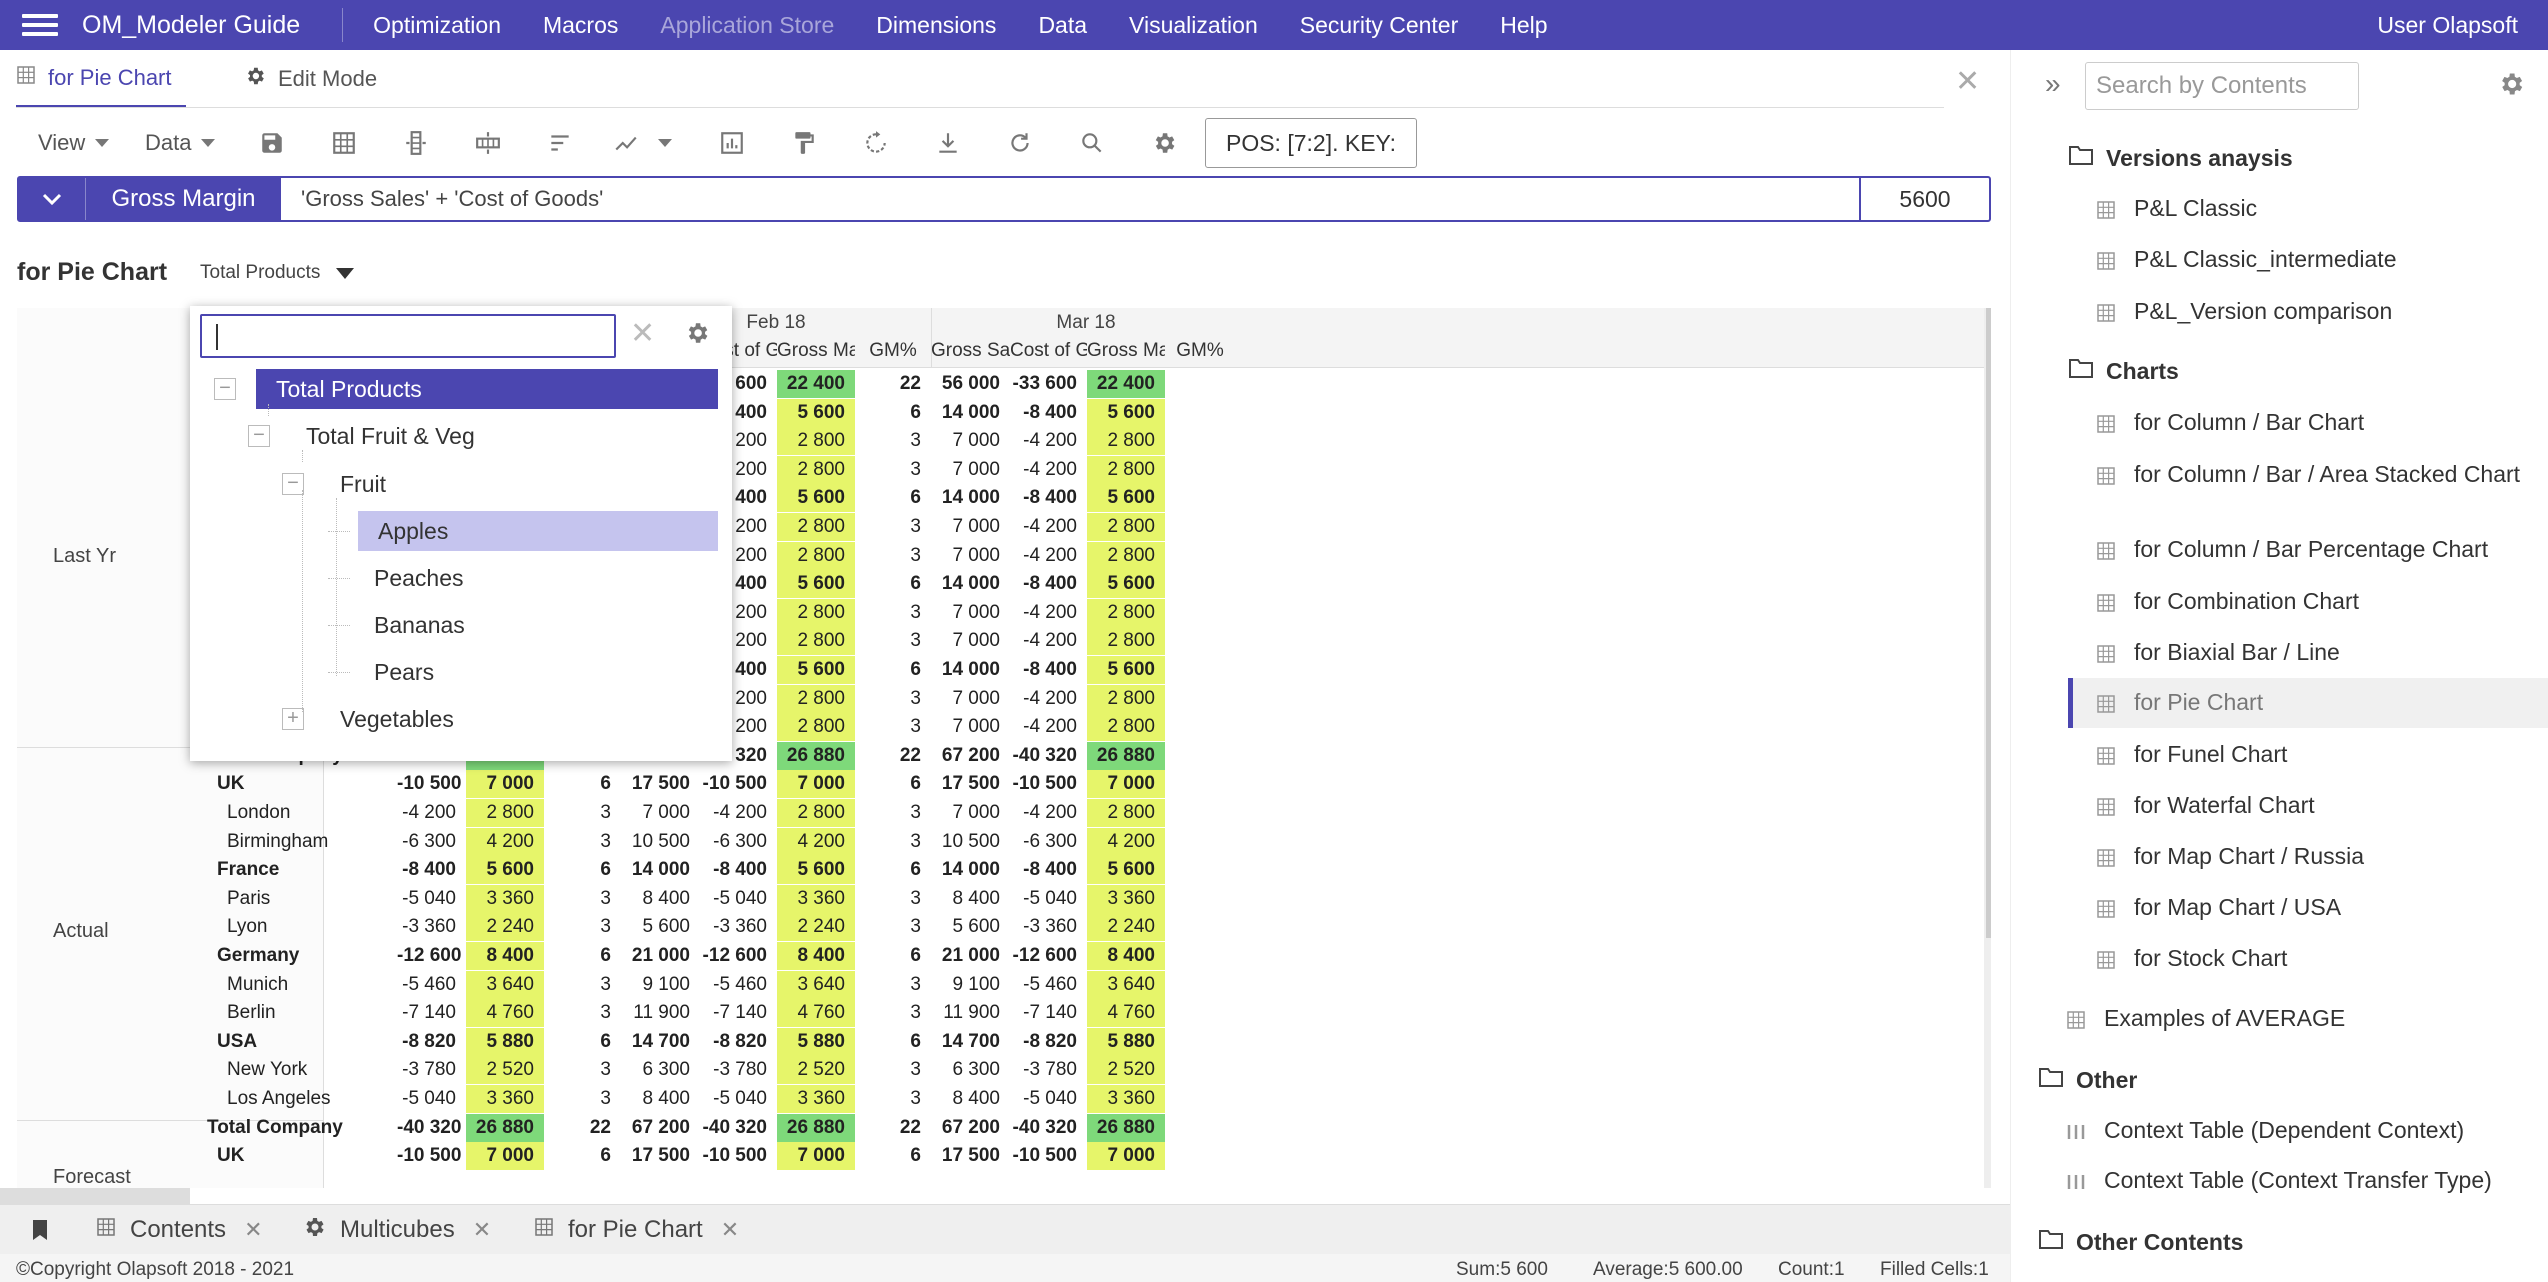  I want to click on sidebar-item-for-map-chart-usa: for Map Chart / USA, so click(2316, 909).